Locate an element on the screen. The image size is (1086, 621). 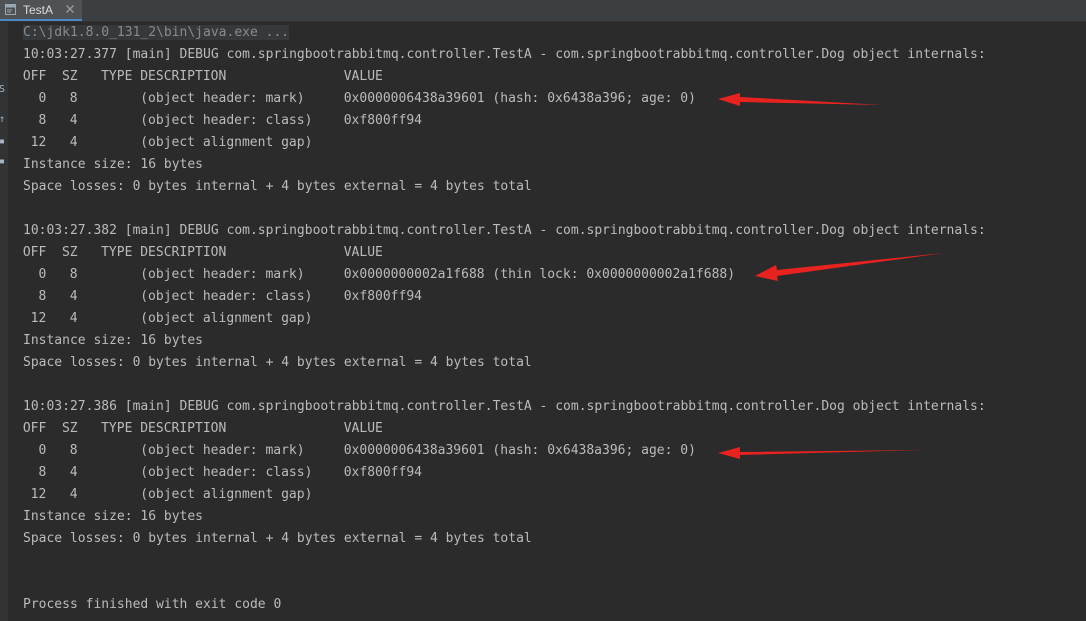
settings-icon: ▪ is located at coordinates (2, 161).